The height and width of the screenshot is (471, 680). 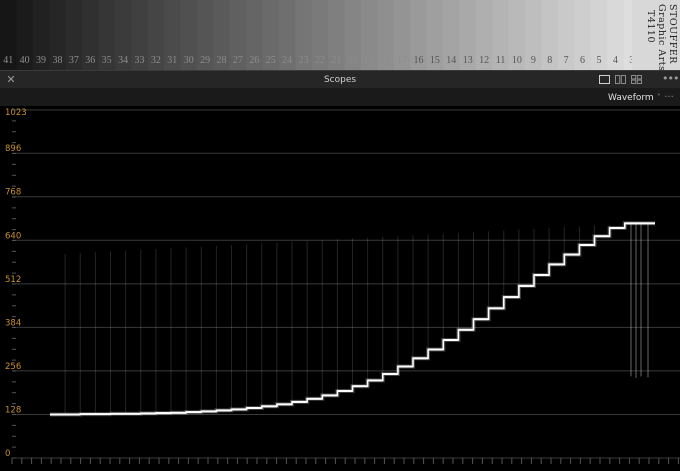 I want to click on patch-number: 32, so click(x=156, y=60).